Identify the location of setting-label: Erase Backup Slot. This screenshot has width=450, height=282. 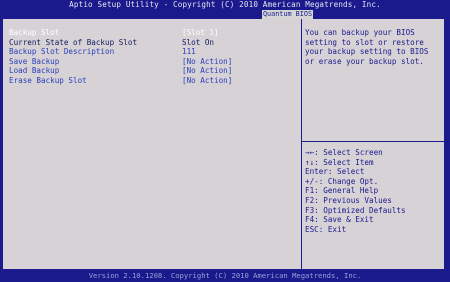
(48, 80).